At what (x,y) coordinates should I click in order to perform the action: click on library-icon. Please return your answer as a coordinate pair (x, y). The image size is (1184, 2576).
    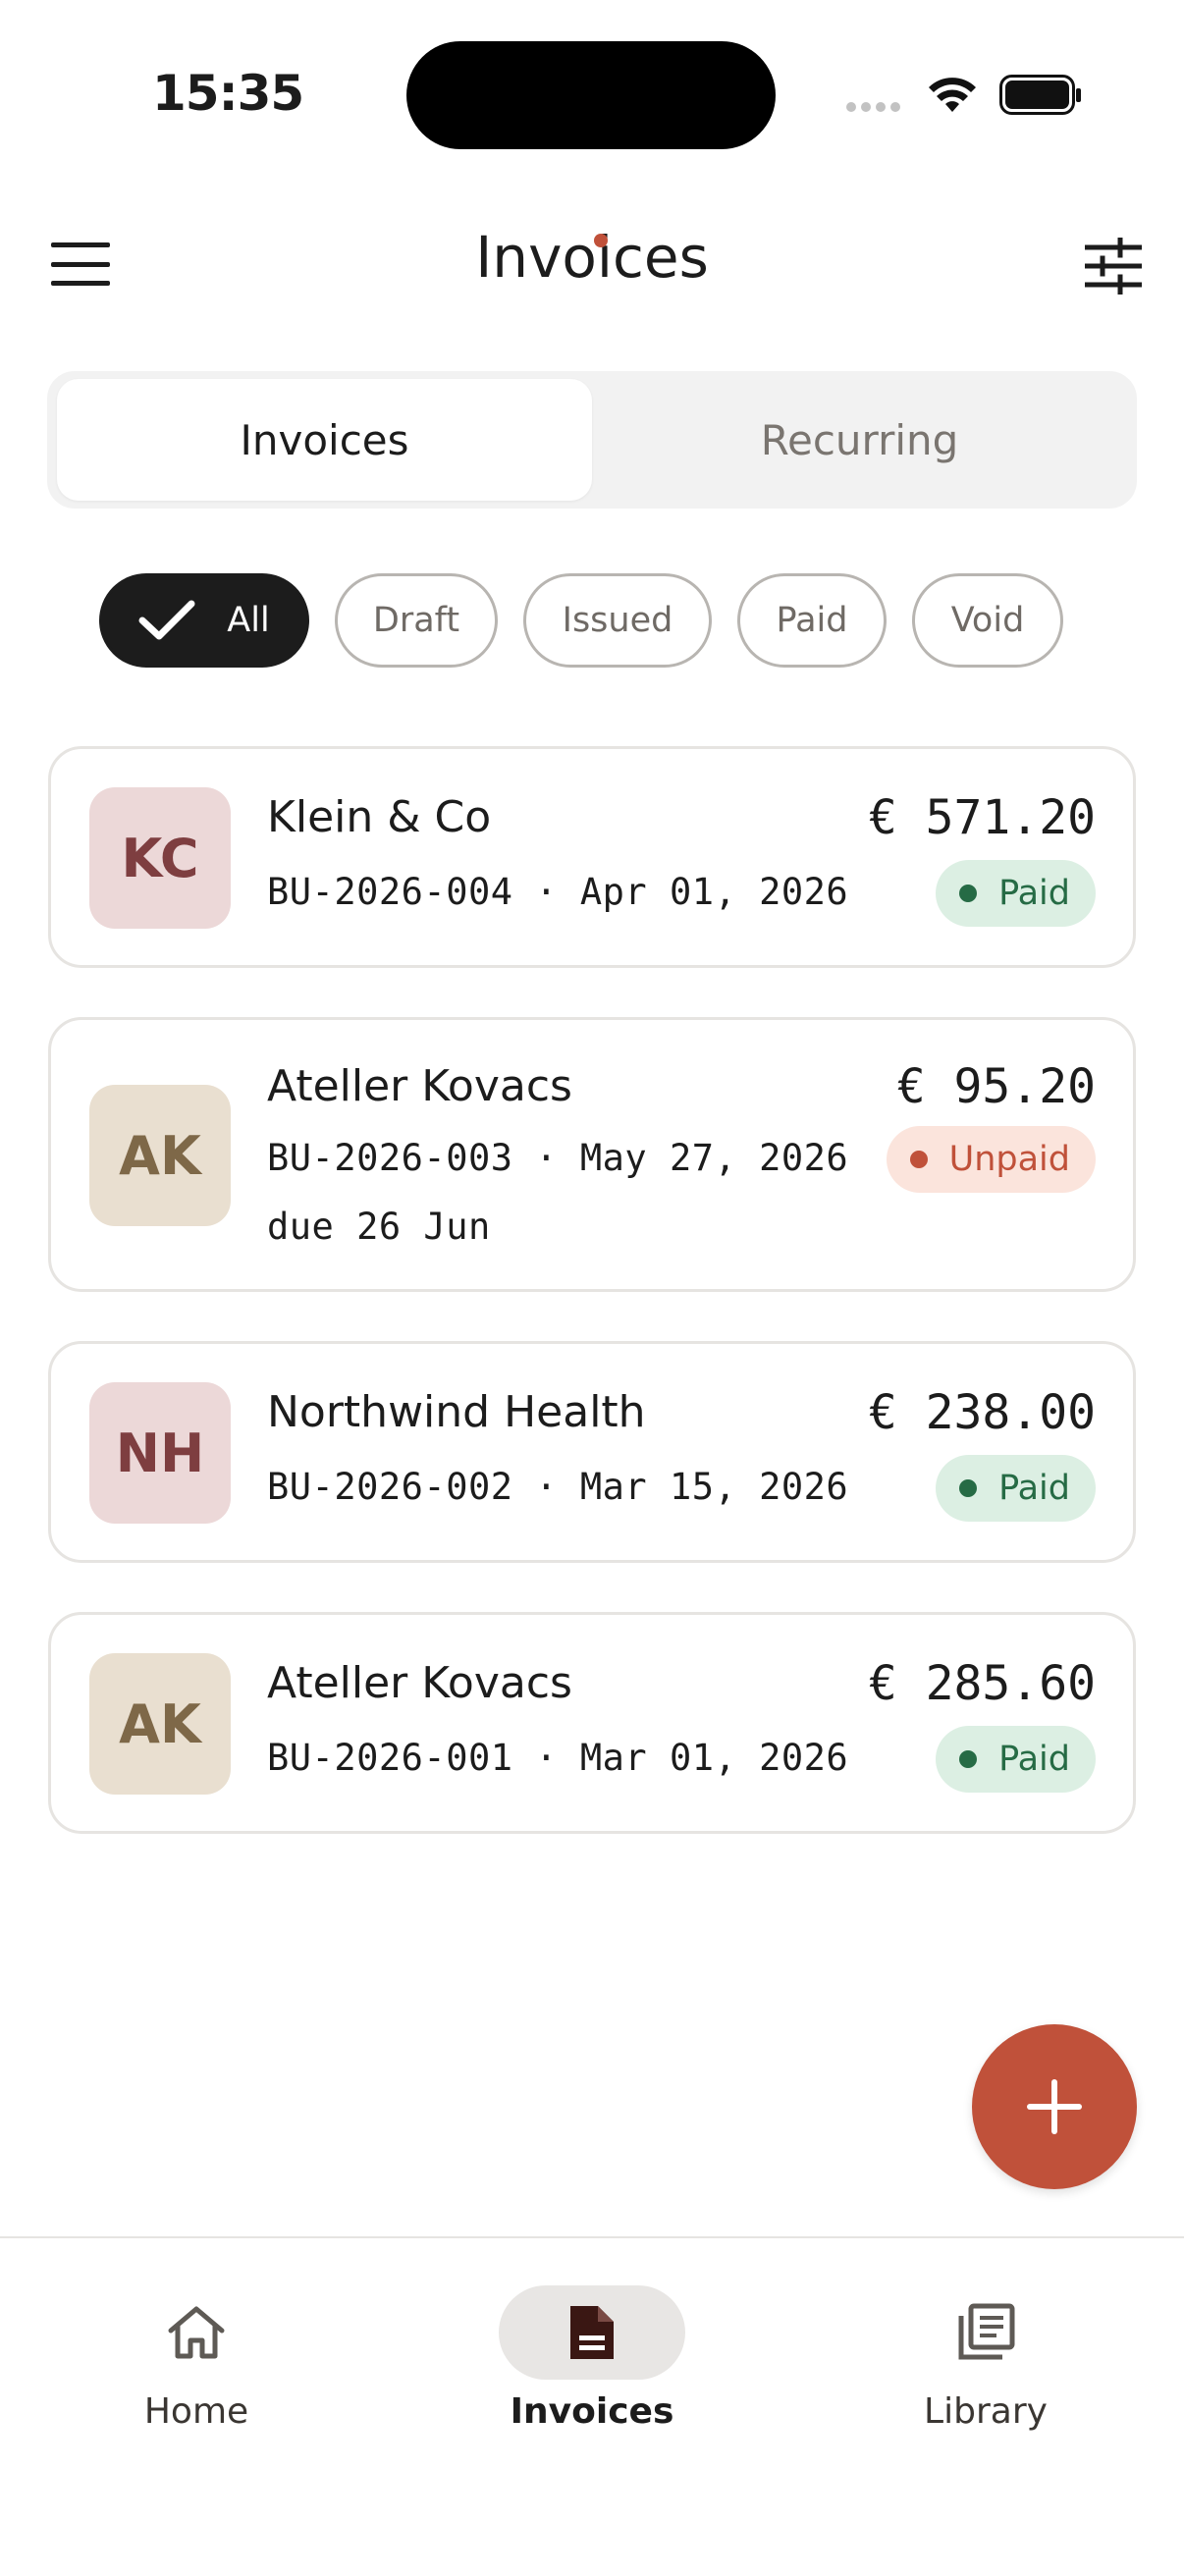
    Looking at the image, I should click on (986, 2331).